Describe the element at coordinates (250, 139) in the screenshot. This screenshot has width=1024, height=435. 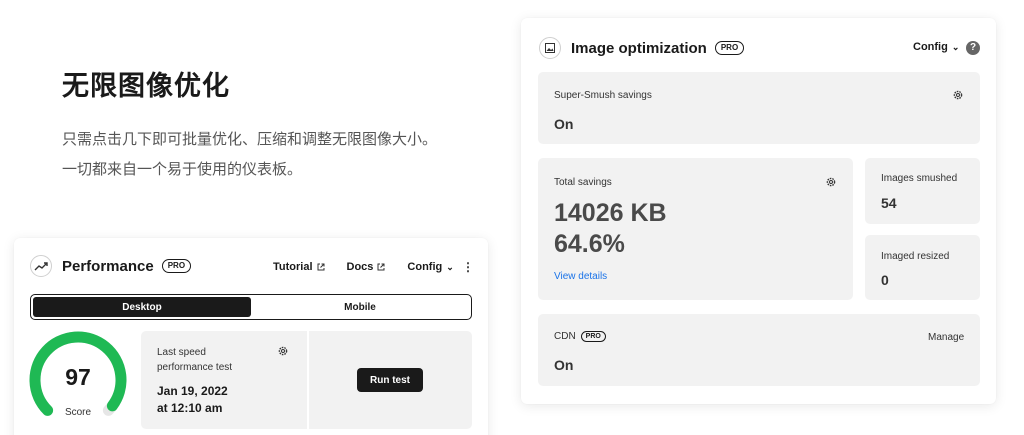
I see `hero-line-1: 只需点击几下即可批量优化、压缩和调整无限图像大小。` at that location.